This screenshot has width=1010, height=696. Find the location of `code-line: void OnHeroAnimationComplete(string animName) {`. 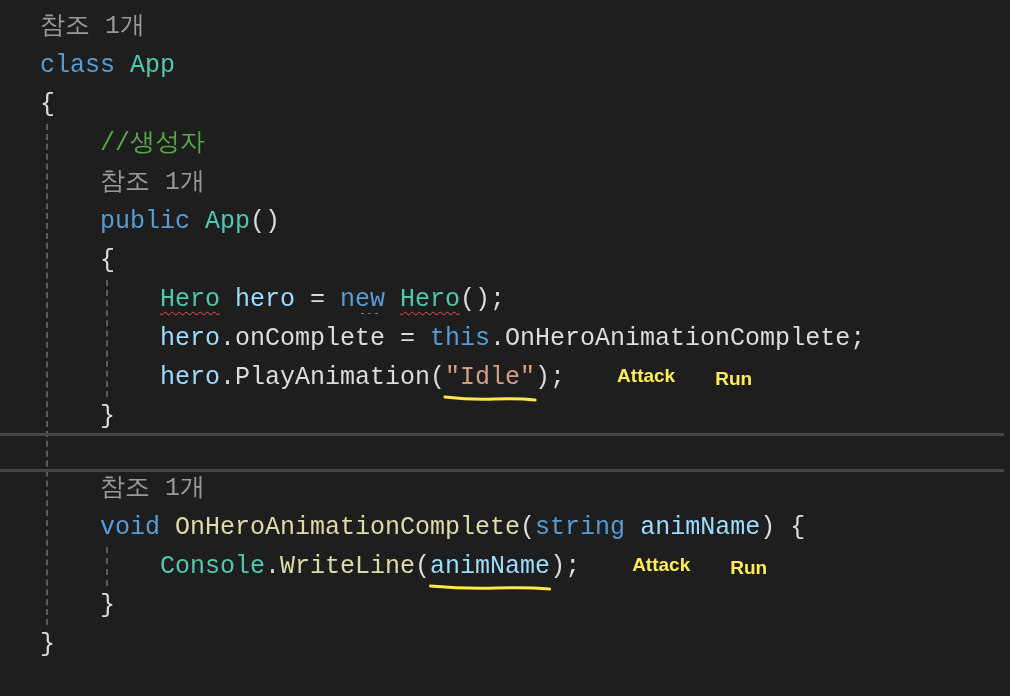

code-line: void OnHeroAnimationComplete(string animName) { is located at coordinates (453, 528).